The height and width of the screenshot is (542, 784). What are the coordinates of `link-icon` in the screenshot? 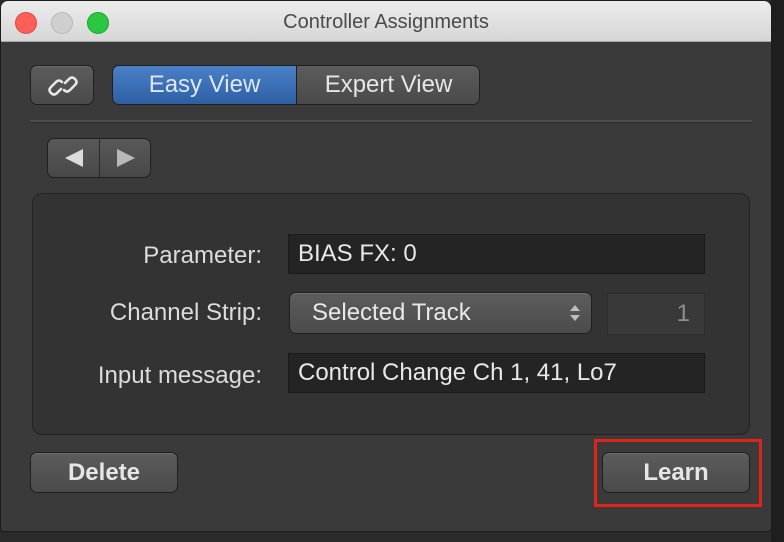 It's located at (63, 86).